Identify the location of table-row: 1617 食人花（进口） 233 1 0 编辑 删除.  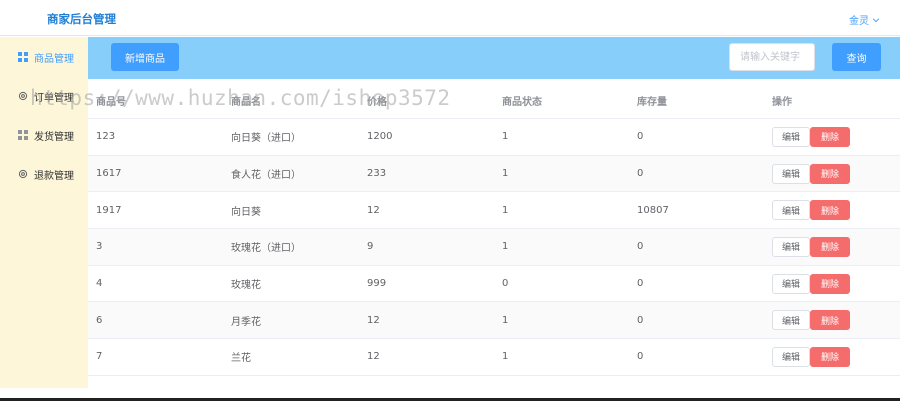
(494, 174).